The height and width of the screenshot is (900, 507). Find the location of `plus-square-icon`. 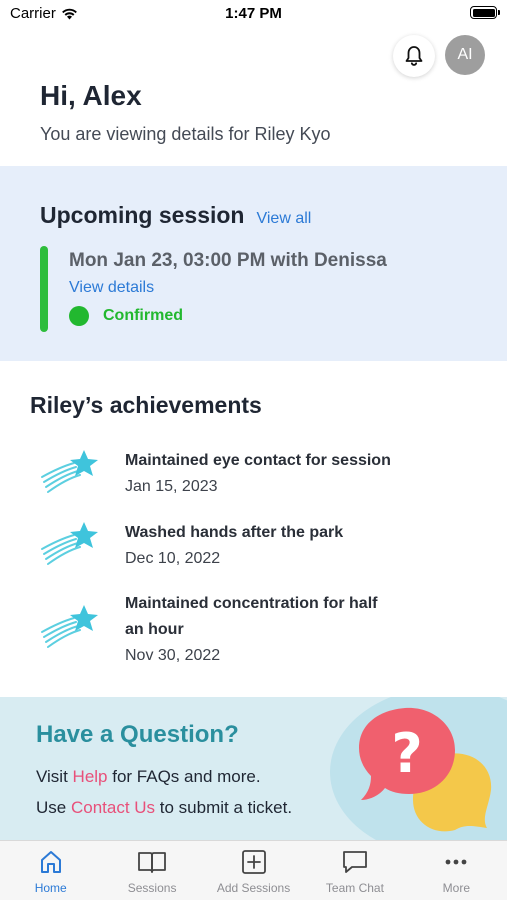

plus-square-icon is located at coordinates (253, 862).